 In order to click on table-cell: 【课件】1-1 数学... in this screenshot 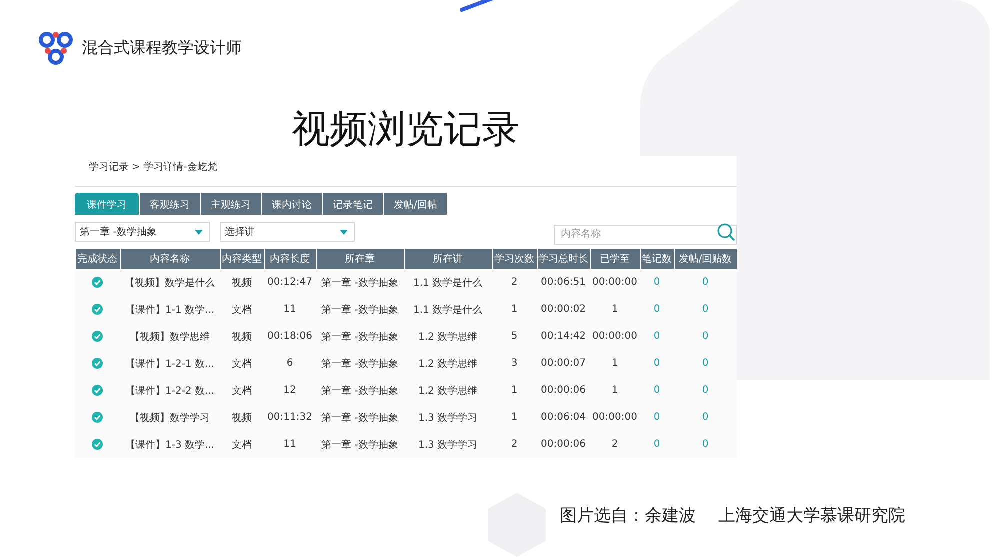, I will do `click(170, 310)`.